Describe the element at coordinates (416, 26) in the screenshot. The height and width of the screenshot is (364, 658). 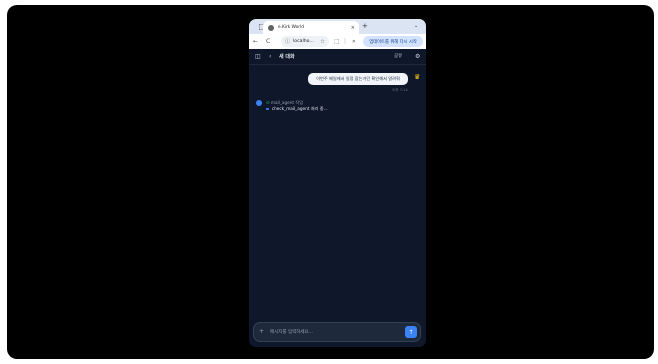
I see `tab-search-icon: ⌄` at that location.